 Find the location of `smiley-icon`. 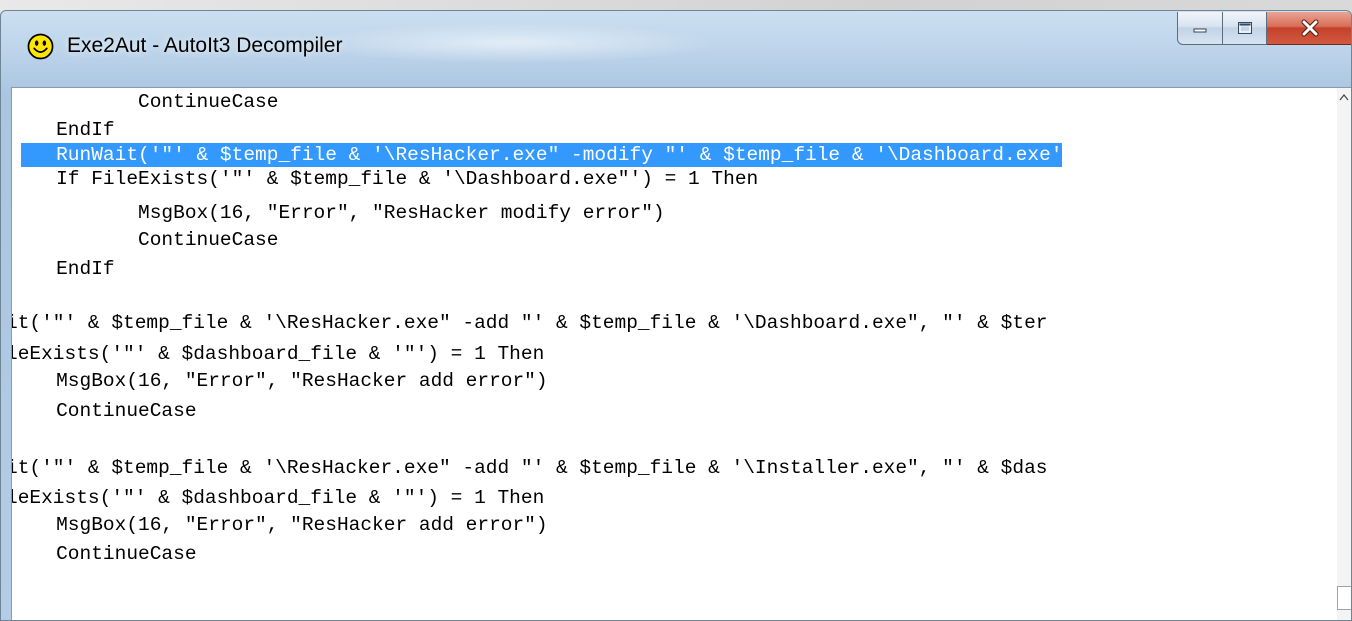

smiley-icon is located at coordinates (40, 46).